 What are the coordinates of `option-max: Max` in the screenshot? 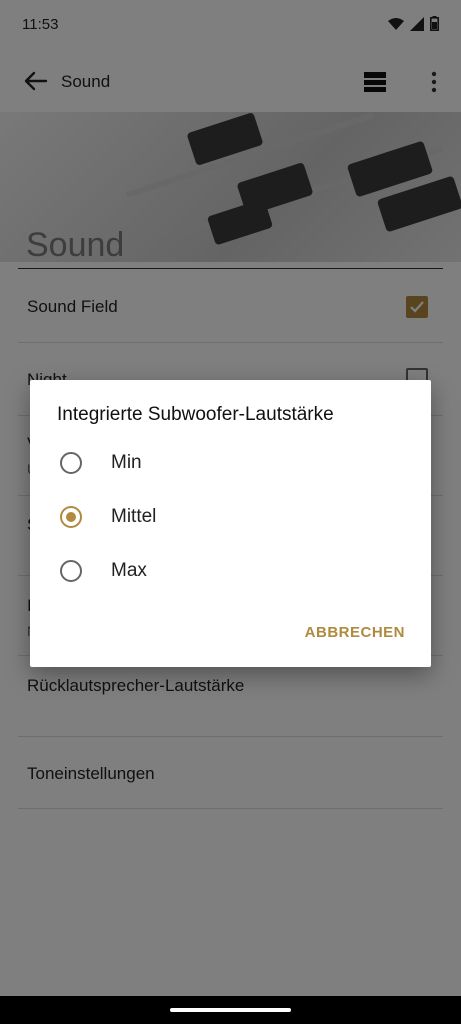 It's located at (230, 571).